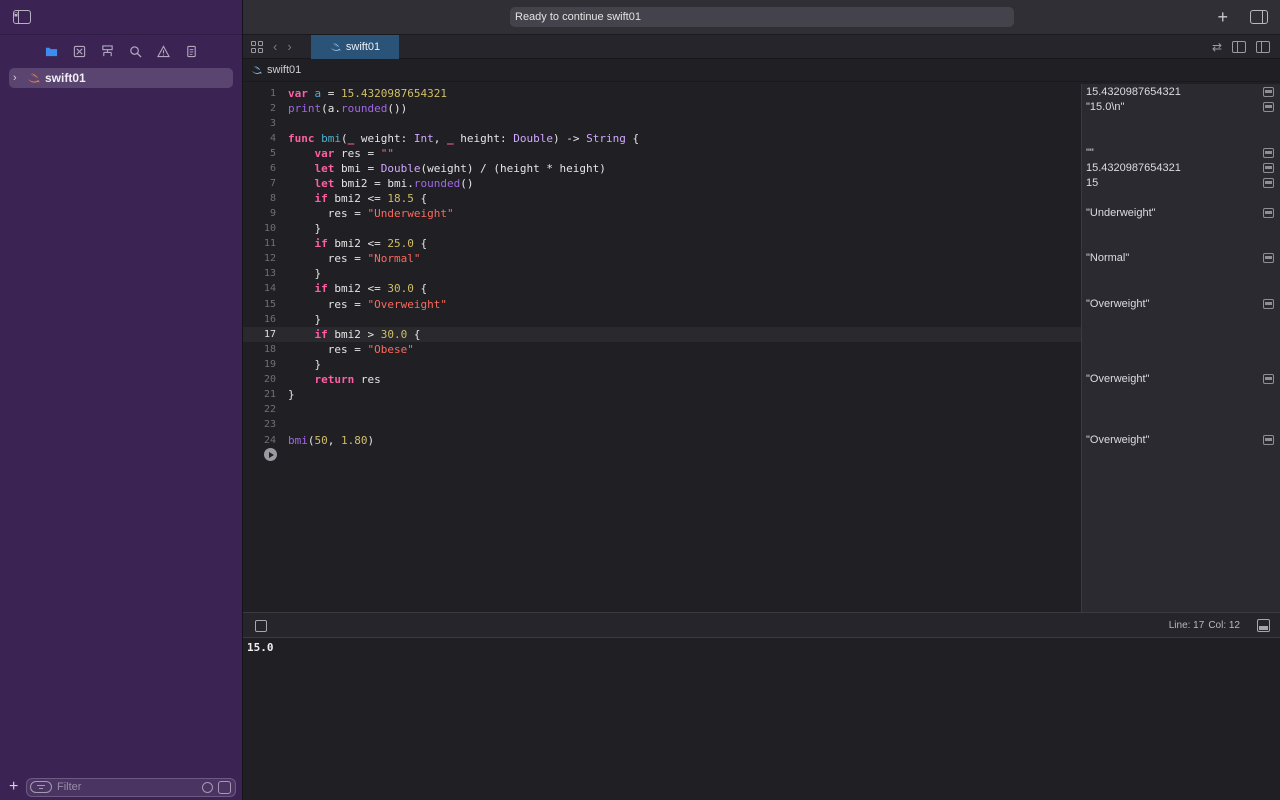 This screenshot has width=1280, height=800. I want to click on tab-bar: ‹ › swift01 ⇄, so click(761, 47).